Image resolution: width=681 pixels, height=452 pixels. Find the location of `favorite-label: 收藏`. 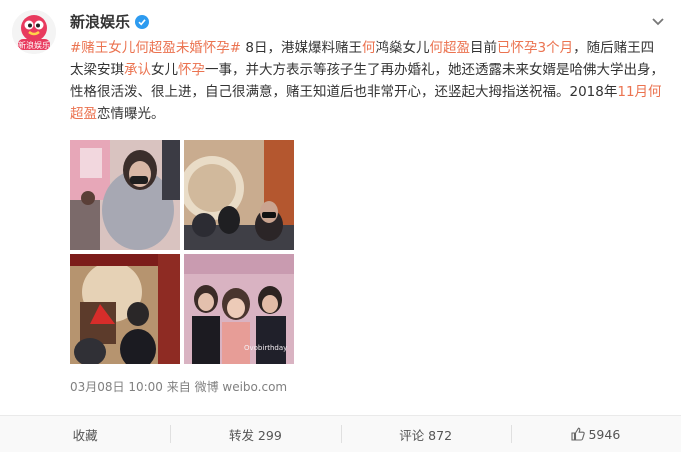

favorite-label: 收藏 is located at coordinates (85, 435).